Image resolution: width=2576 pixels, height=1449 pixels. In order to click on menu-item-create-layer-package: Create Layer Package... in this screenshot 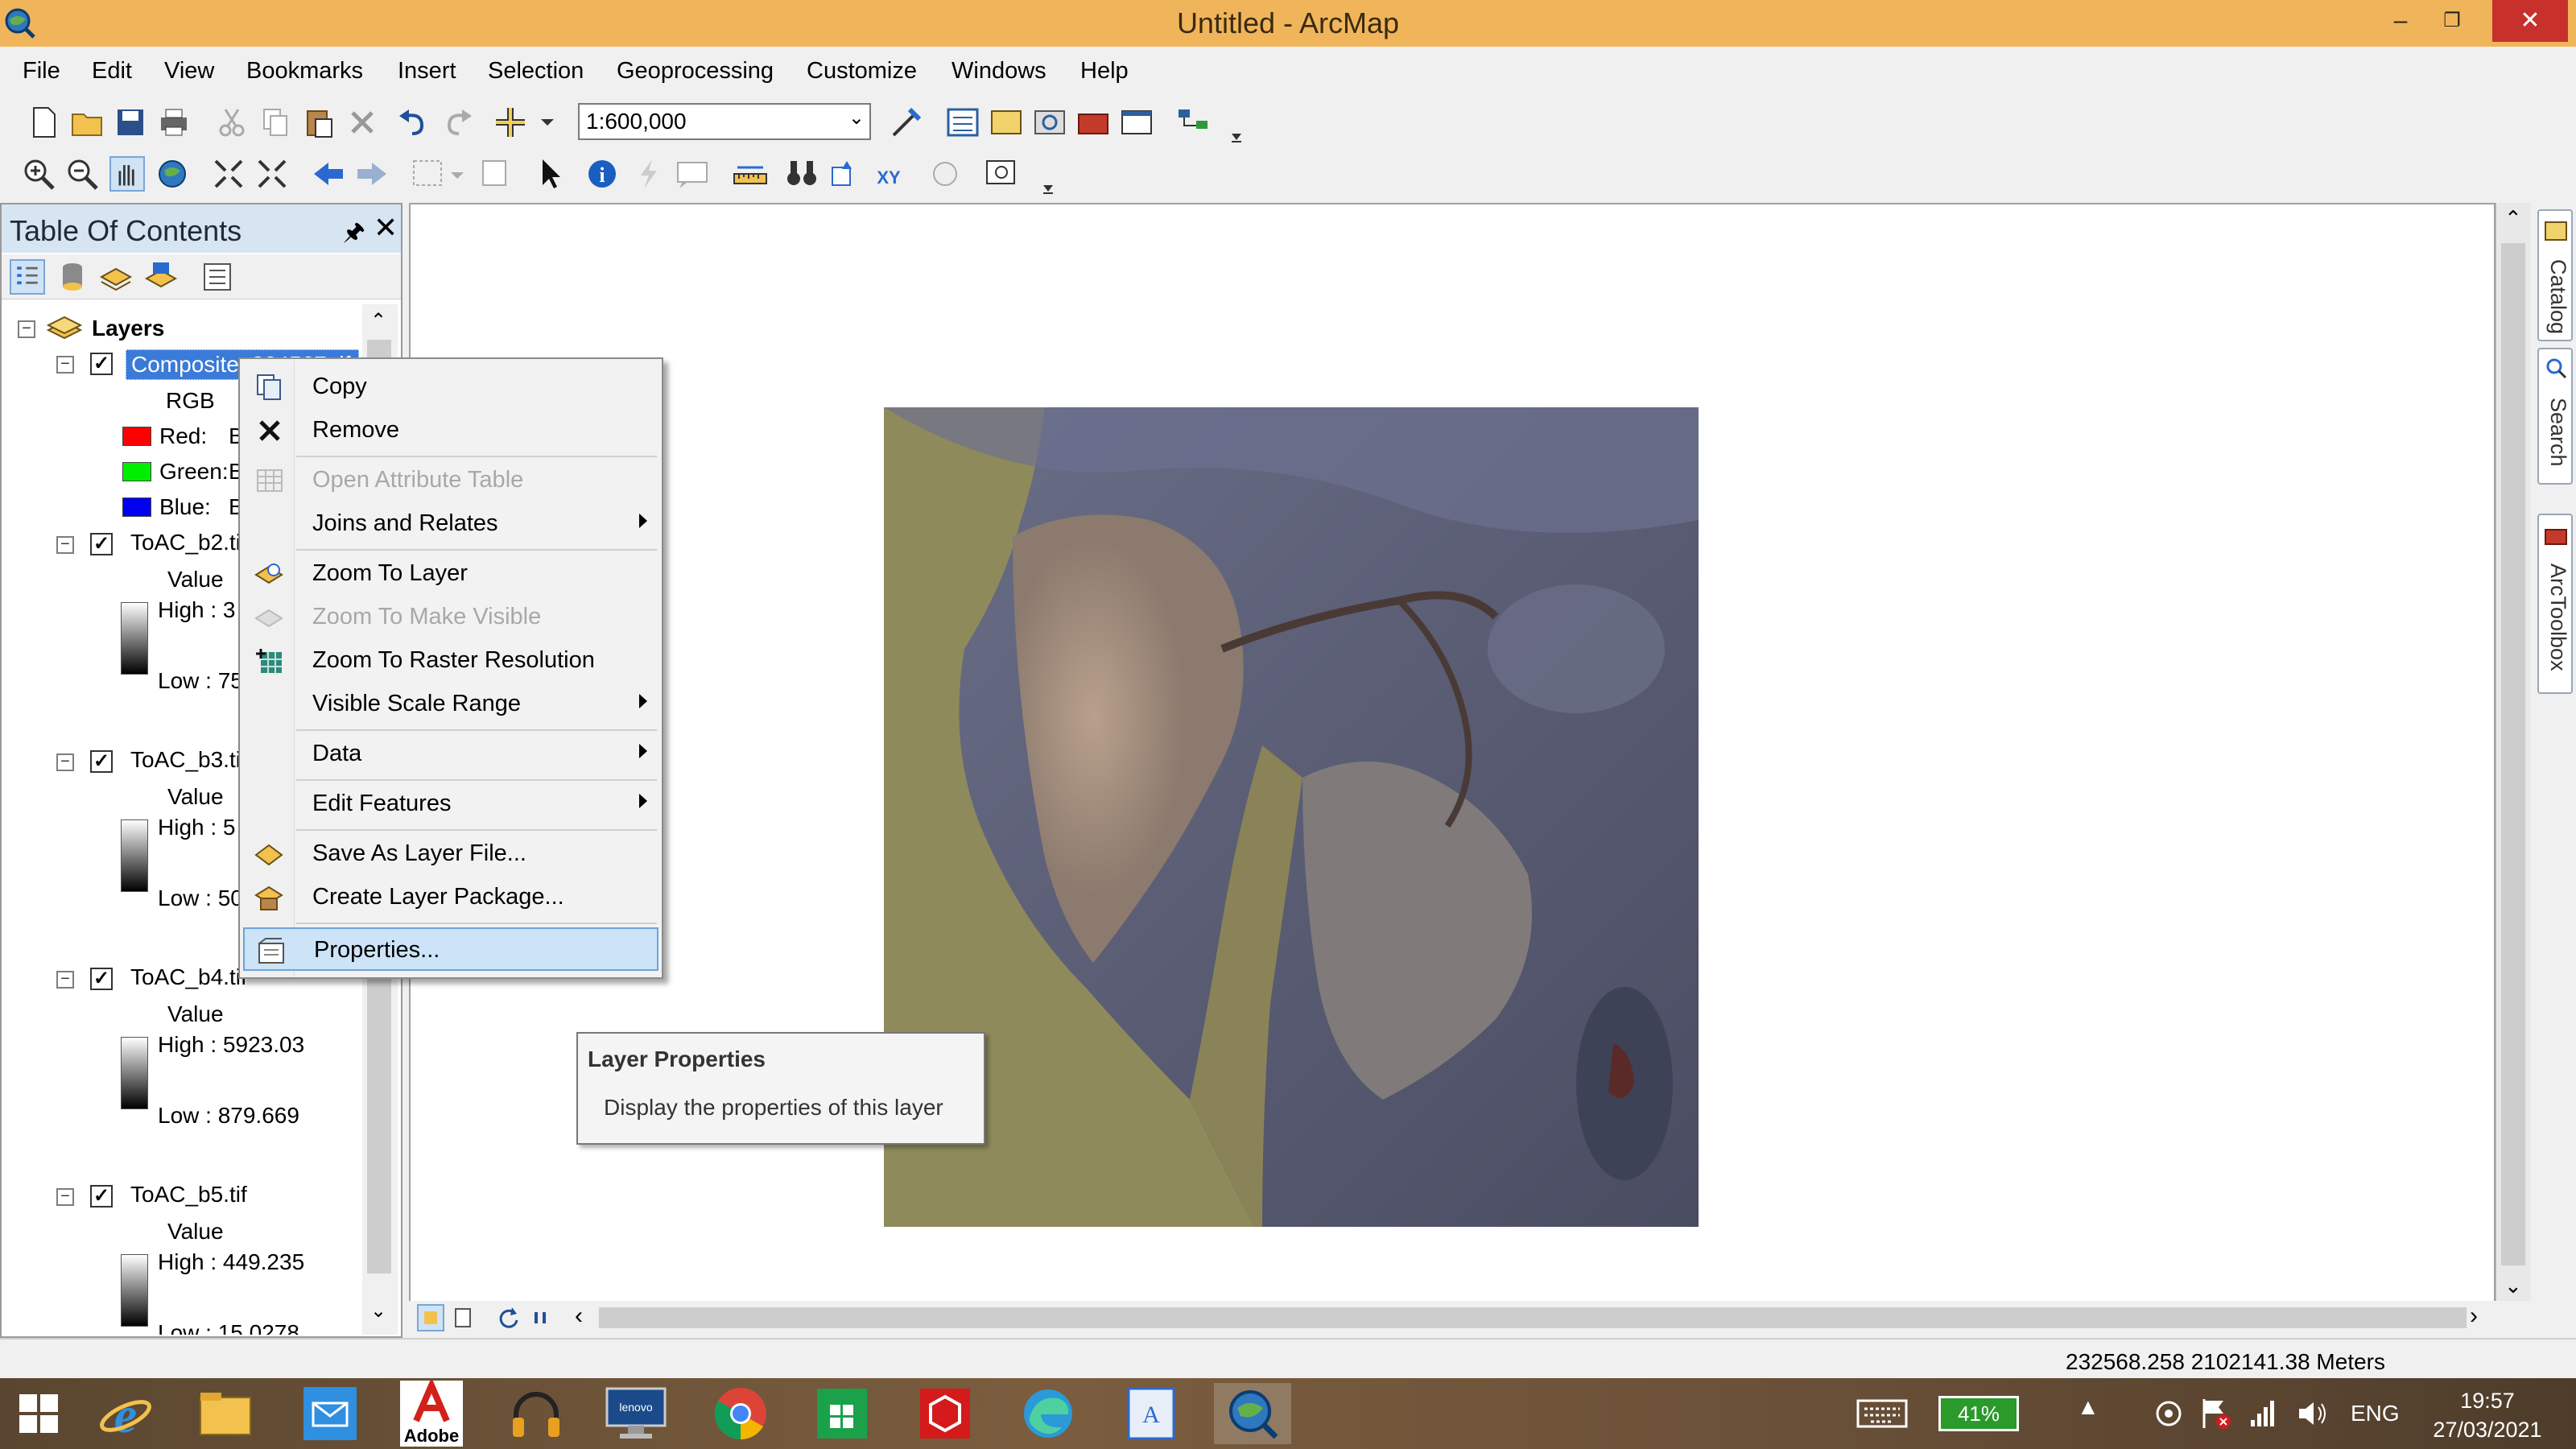, I will do `click(450, 897)`.